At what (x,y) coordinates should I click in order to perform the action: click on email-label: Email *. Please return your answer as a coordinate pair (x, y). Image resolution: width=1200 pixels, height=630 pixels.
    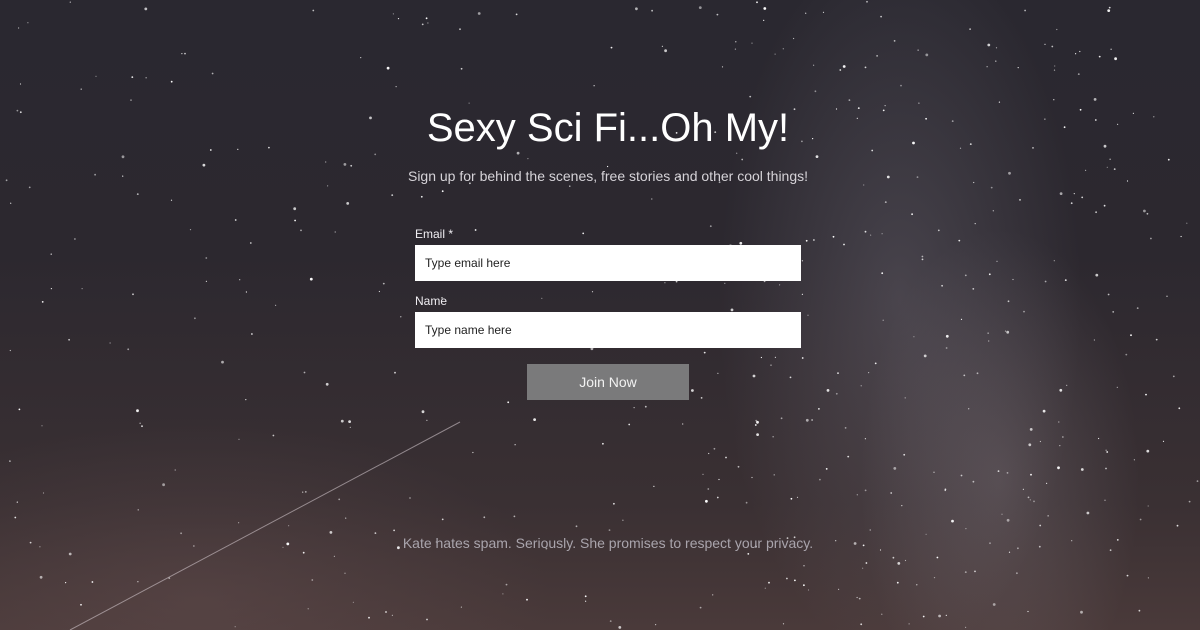
    Looking at the image, I should click on (434, 234).